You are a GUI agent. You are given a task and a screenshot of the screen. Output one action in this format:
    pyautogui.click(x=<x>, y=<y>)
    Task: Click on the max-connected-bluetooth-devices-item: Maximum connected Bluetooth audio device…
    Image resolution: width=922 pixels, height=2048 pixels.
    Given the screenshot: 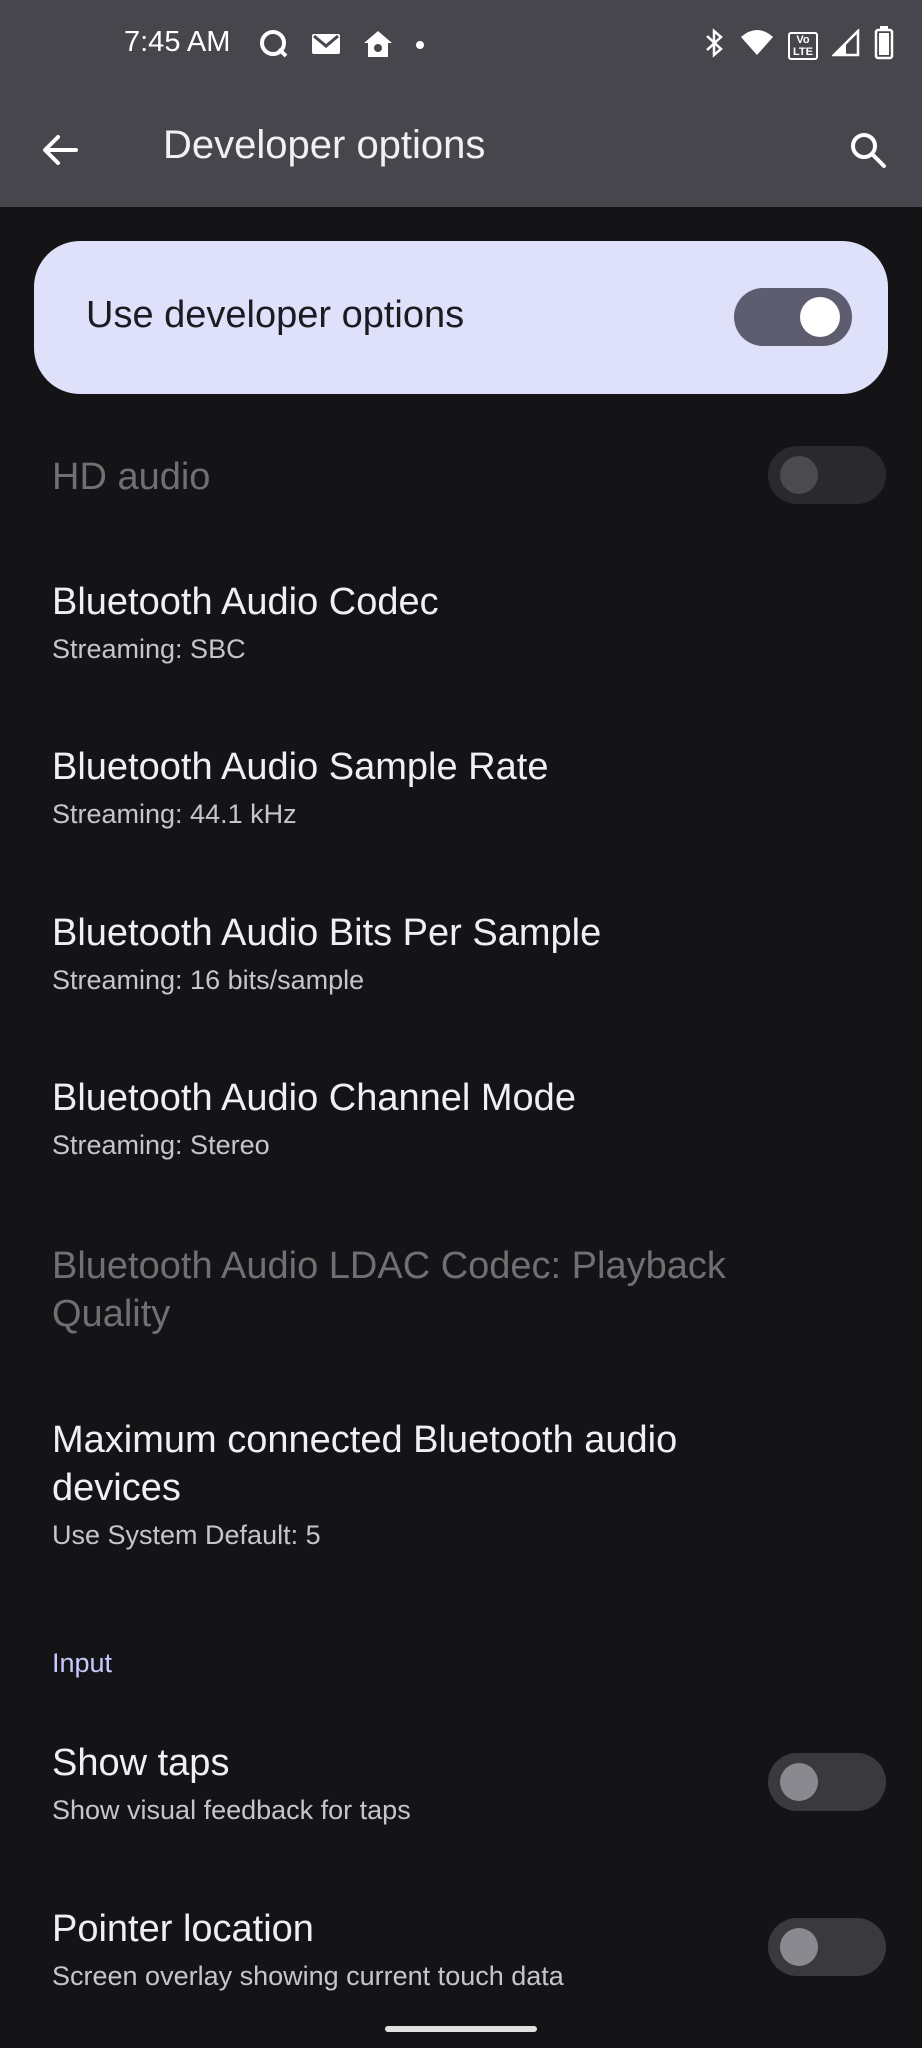 What is the action you would take?
    pyautogui.click(x=432, y=1484)
    